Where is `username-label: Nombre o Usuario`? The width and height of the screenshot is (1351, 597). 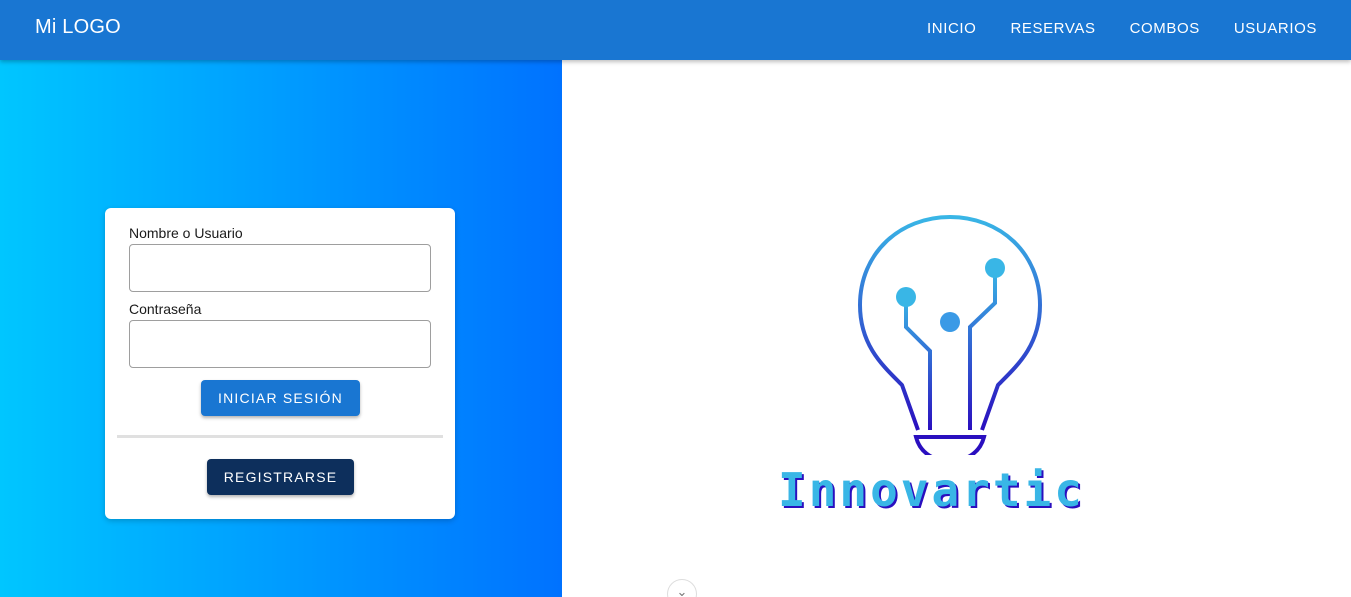
username-label: Nombre o Usuario is located at coordinates (186, 233).